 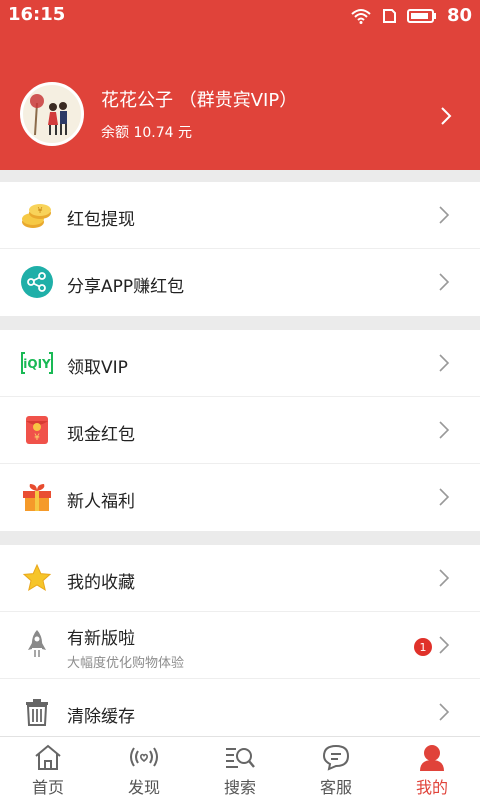 What do you see at coordinates (459, 15) in the screenshot?
I see `battery-level: 80` at bounding box center [459, 15].